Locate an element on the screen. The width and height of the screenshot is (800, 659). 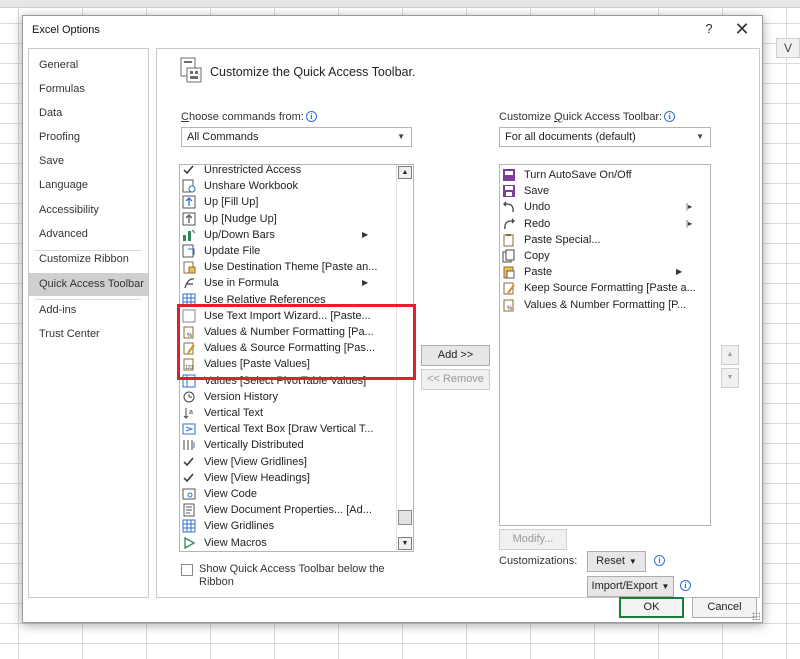
import-export-button: Import/Export ▼ is located at coordinates (630, 586).